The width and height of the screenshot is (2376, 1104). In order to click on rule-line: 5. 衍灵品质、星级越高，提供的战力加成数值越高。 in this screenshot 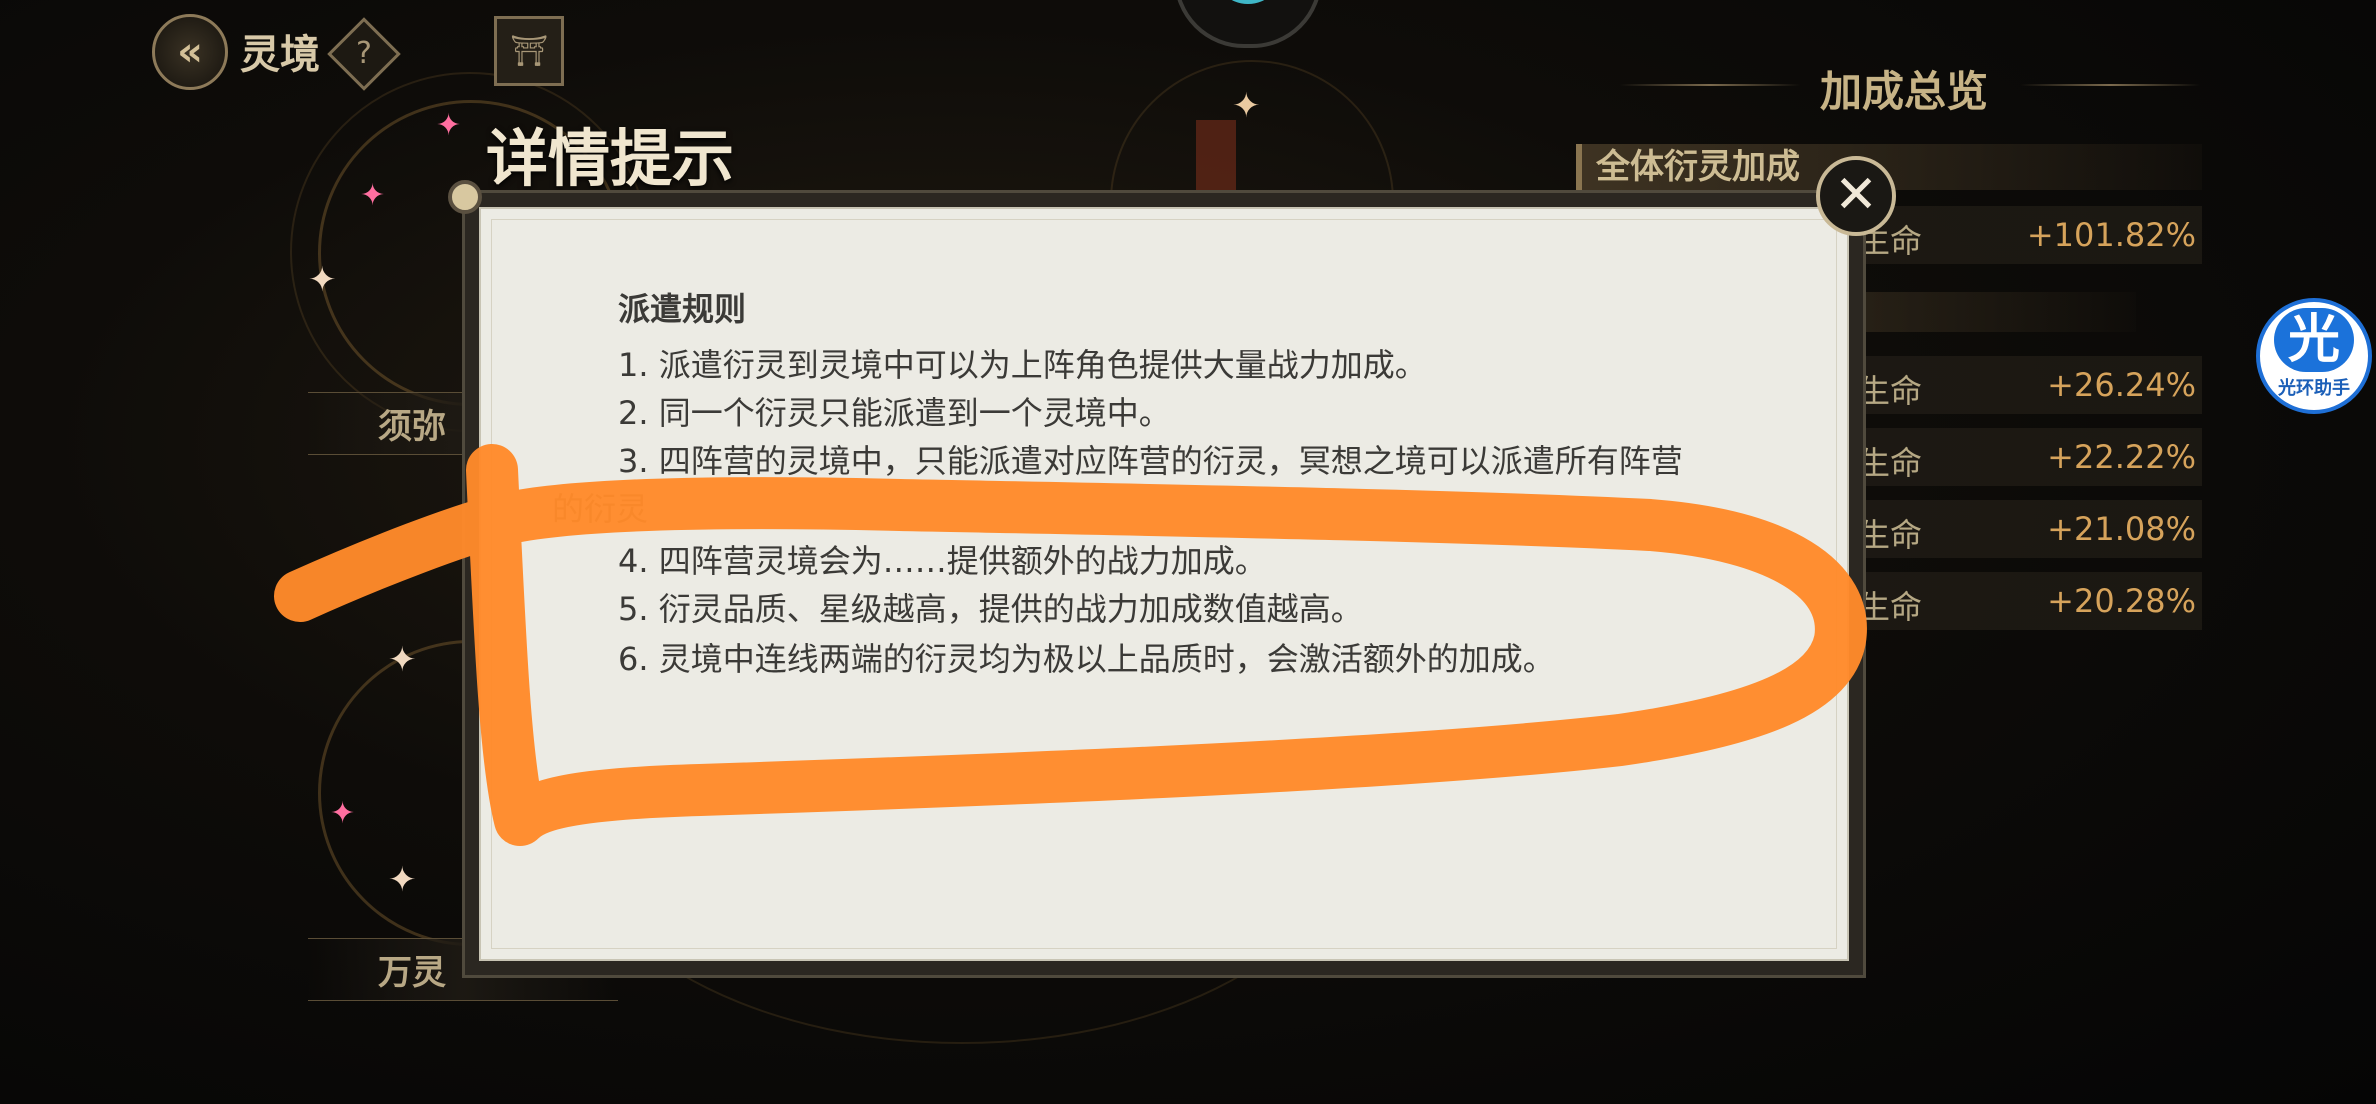, I will do `click(990, 609)`.